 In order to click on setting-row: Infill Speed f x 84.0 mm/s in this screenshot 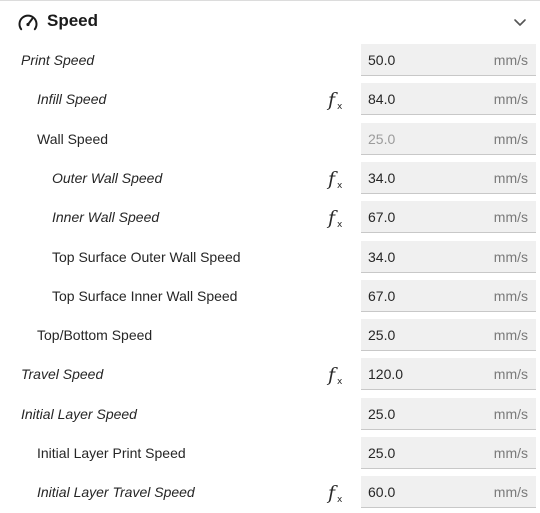, I will do `click(270, 99)`.